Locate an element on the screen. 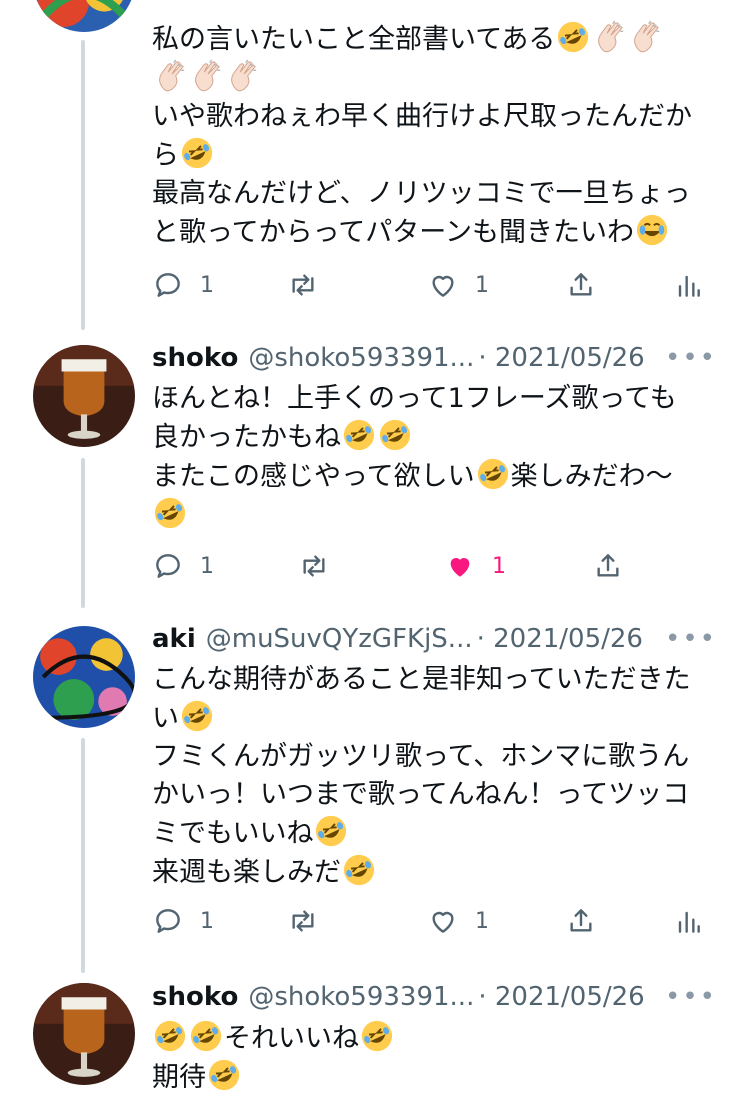  tweet-text: それいいね 期待 is located at coordinates (439, 1058).